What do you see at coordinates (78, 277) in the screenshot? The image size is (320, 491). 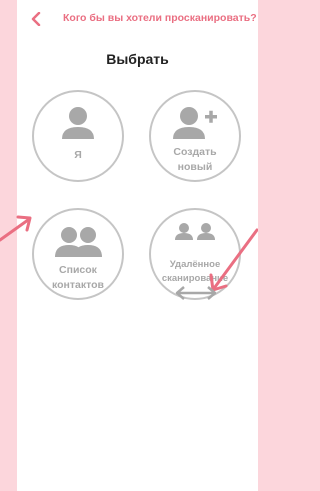 I see `option-contact-list-label: Список контактов` at bounding box center [78, 277].